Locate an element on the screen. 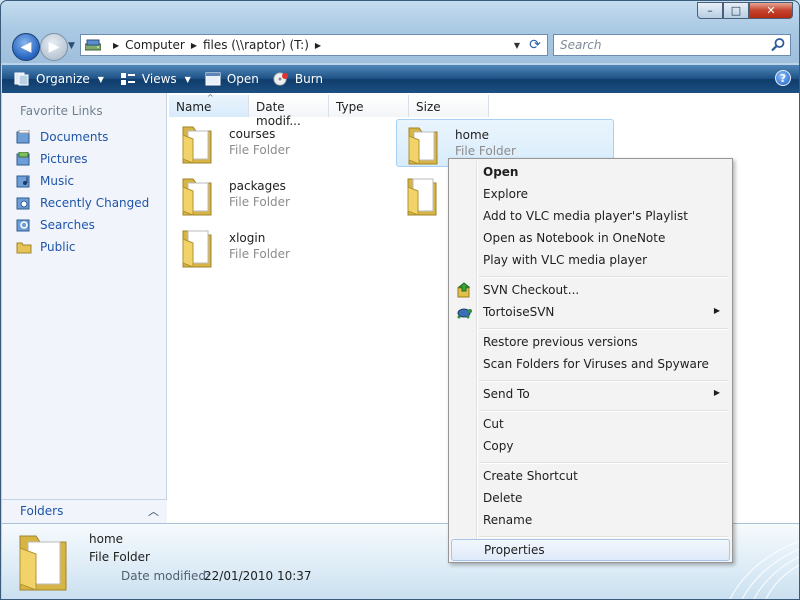 The height and width of the screenshot is (600, 800). menu-item-open: Open is located at coordinates (590, 172).